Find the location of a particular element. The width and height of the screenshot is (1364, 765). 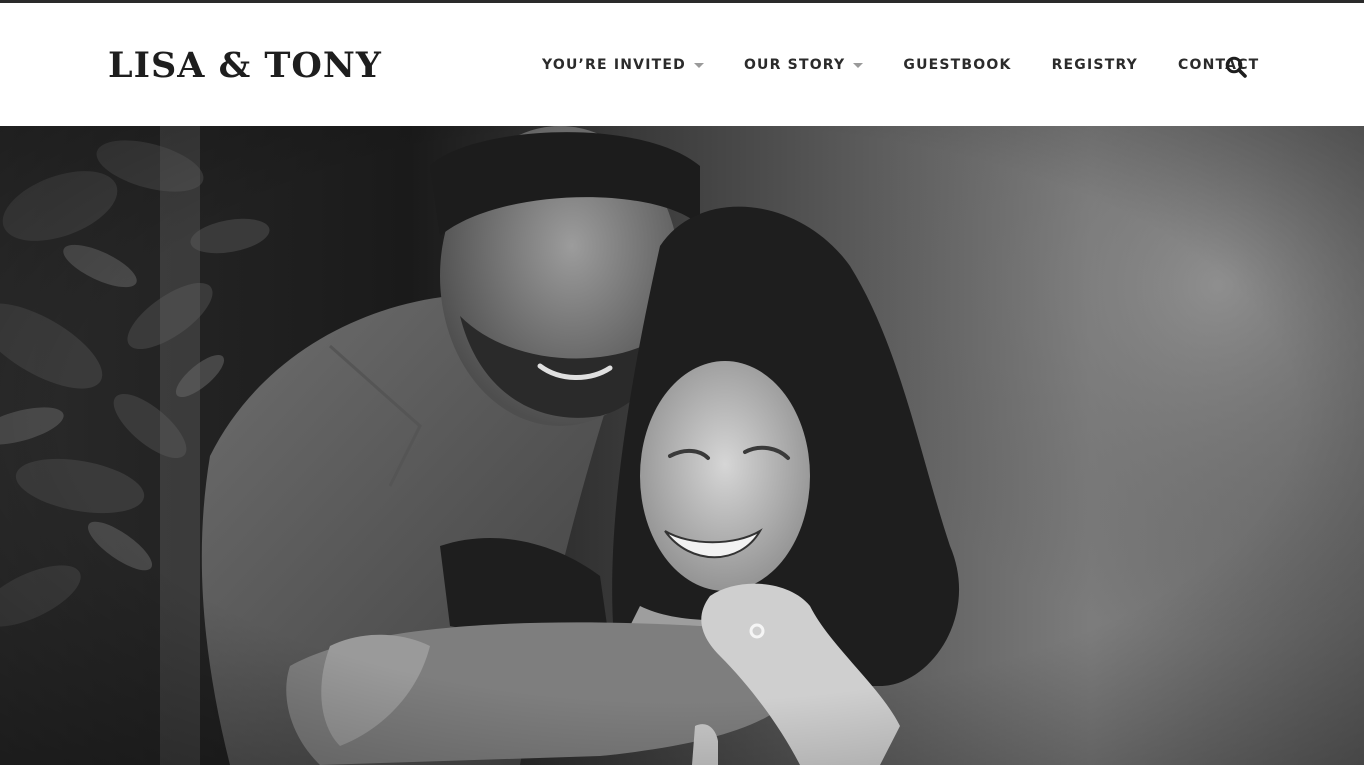

nav-item-label: REGISTRY is located at coordinates (1094, 65).